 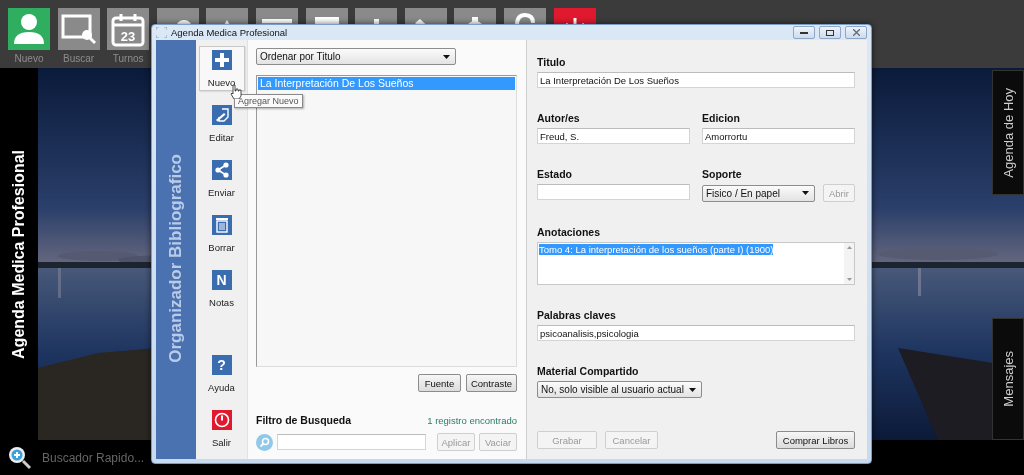 What do you see at coordinates (491, 383) in the screenshot?
I see `button: Contraste` at bounding box center [491, 383].